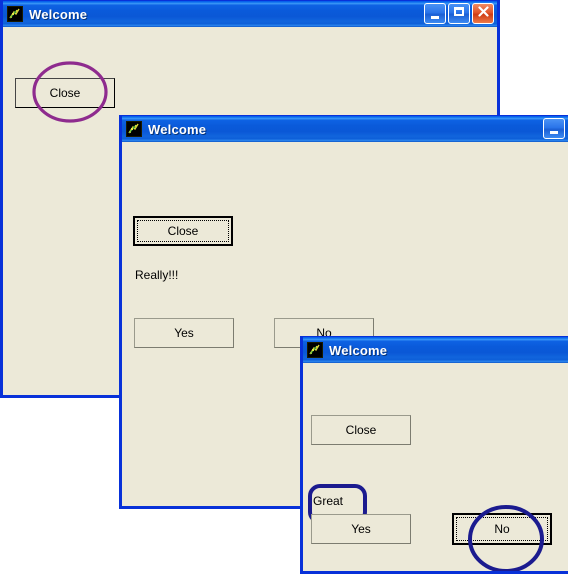 This screenshot has width=568, height=574. Describe the element at coordinates (250, 13) in the screenshot. I see `titlebar-1: Welcome` at that location.